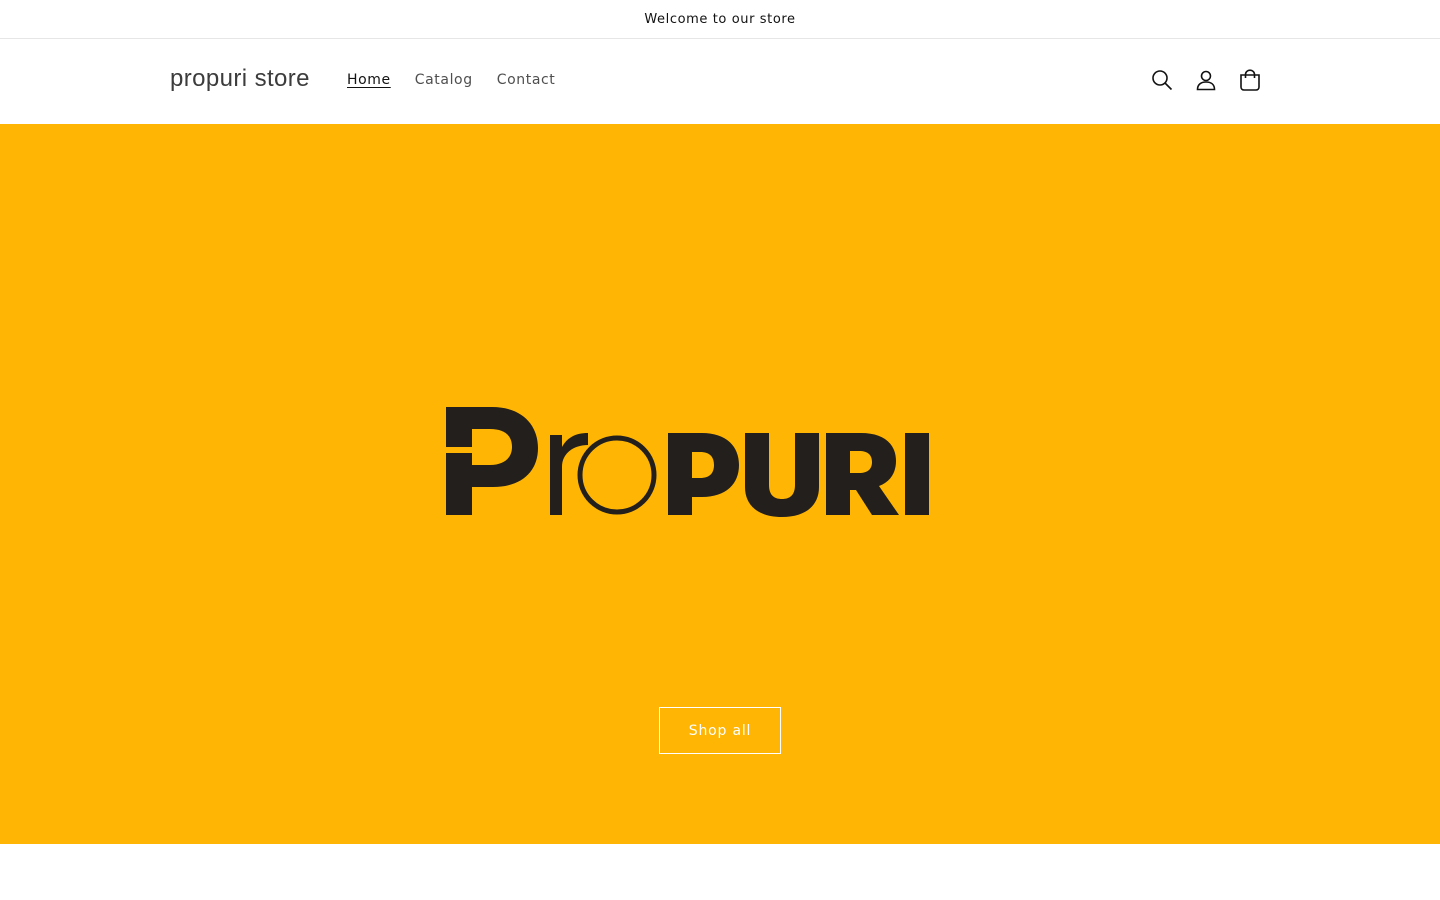 This screenshot has width=1440, height=900. What do you see at coordinates (526, 80) in the screenshot?
I see `nav-link-contact: Contact` at bounding box center [526, 80].